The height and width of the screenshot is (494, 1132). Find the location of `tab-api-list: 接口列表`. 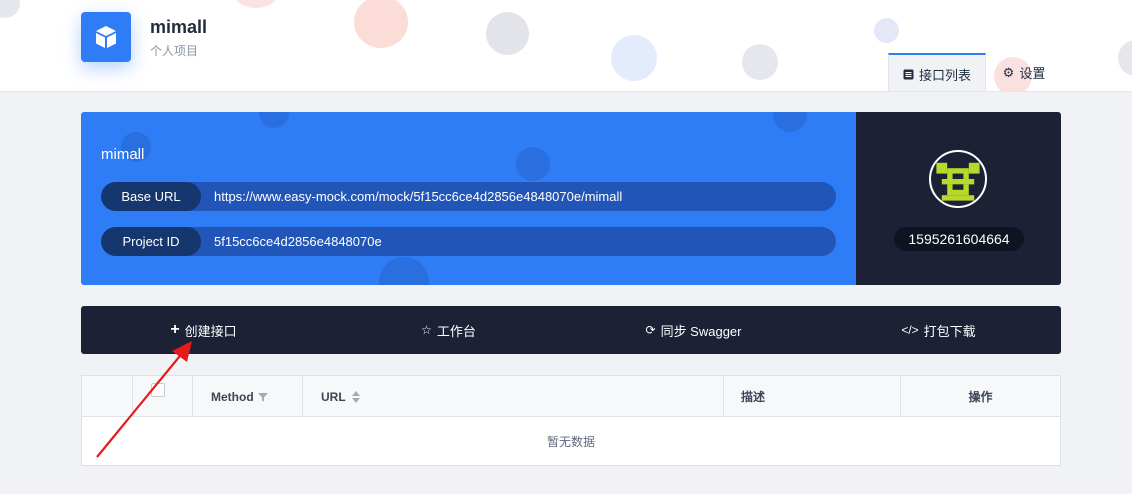

tab-api-list: 接口列表 is located at coordinates (937, 72).